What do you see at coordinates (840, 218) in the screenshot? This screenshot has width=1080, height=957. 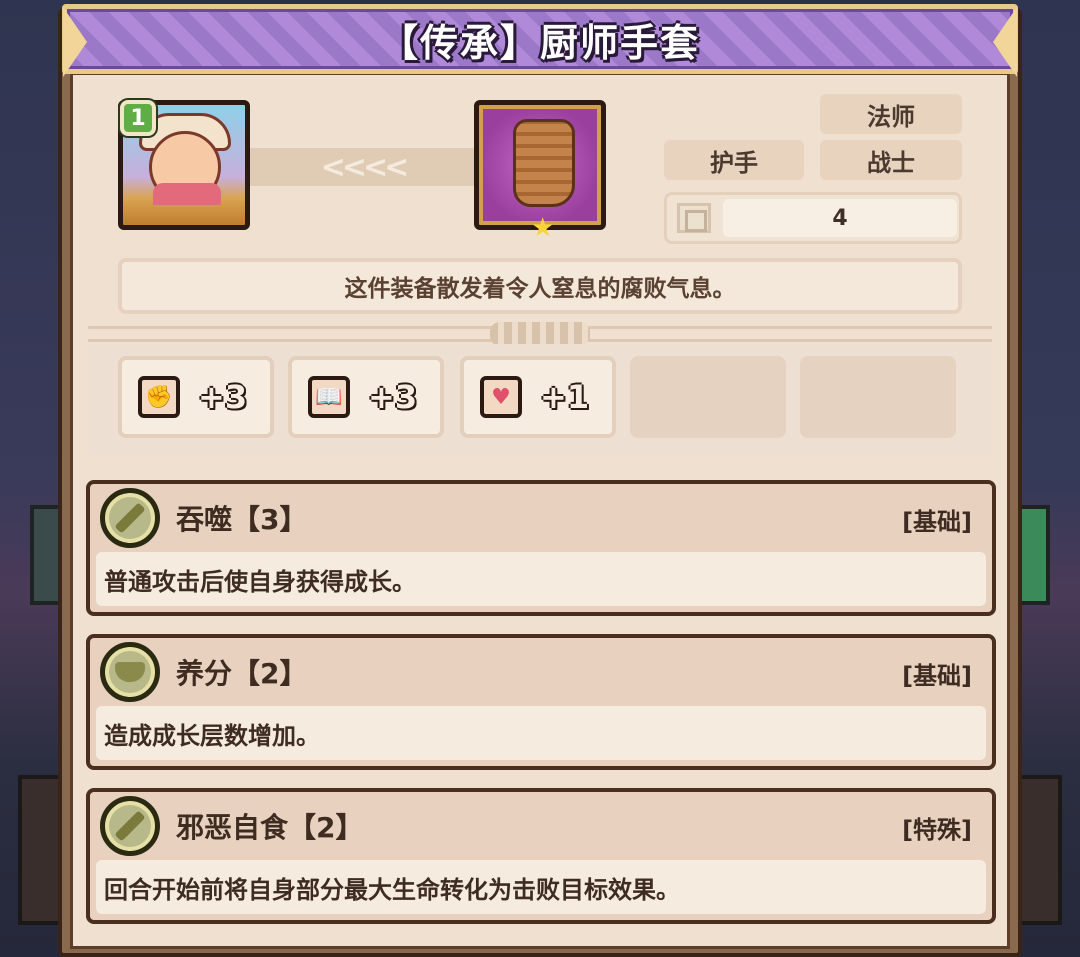 I see `stack-value: 4` at bounding box center [840, 218].